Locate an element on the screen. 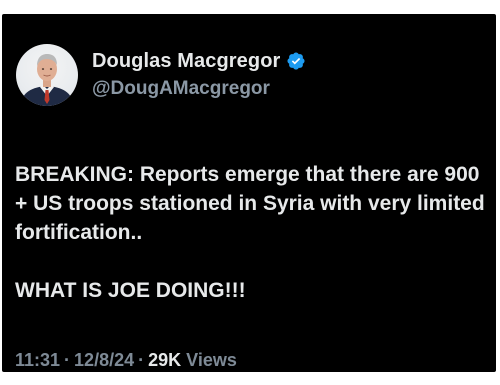 Image resolution: width=500 pixels, height=385 pixels. author-handle: @DougAMacgregor is located at coordinates (181, 89).